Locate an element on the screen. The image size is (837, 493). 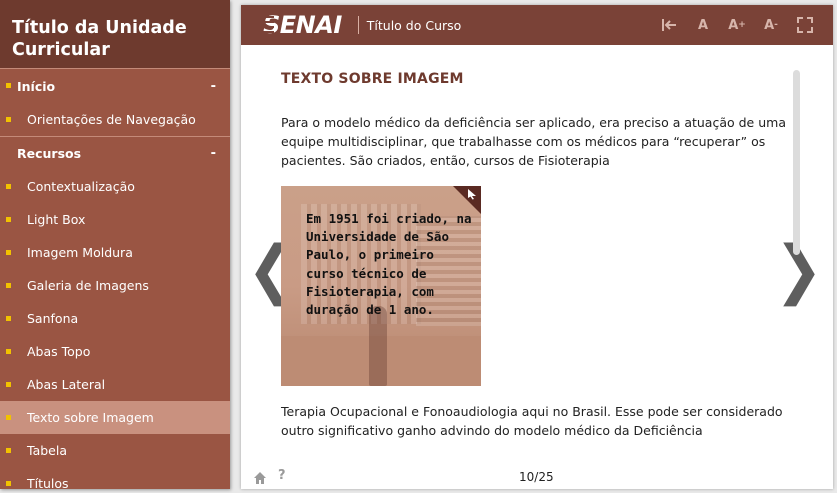
course-title: Título do Curso is located at coordinates (414, 25).